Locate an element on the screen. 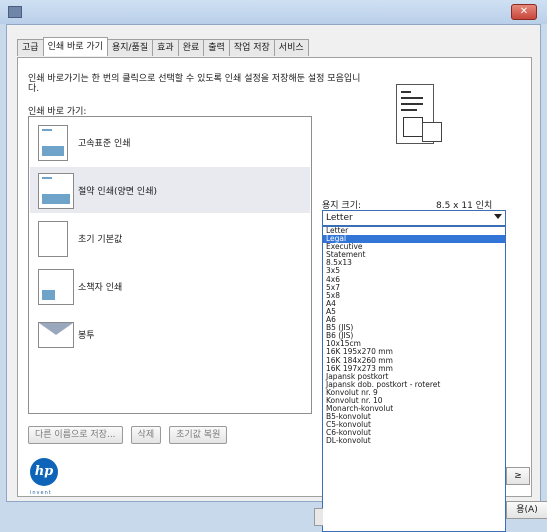 Image resolution: width=547 pixels, height=532 pixels. tab-output: 출력 is located at coordinates (216, 47).